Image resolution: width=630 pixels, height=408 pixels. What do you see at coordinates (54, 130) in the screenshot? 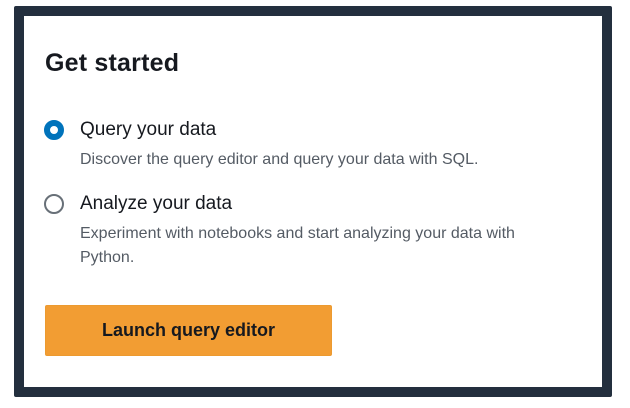
I see `radio-query-your-data` at bounding box center [54, 130].